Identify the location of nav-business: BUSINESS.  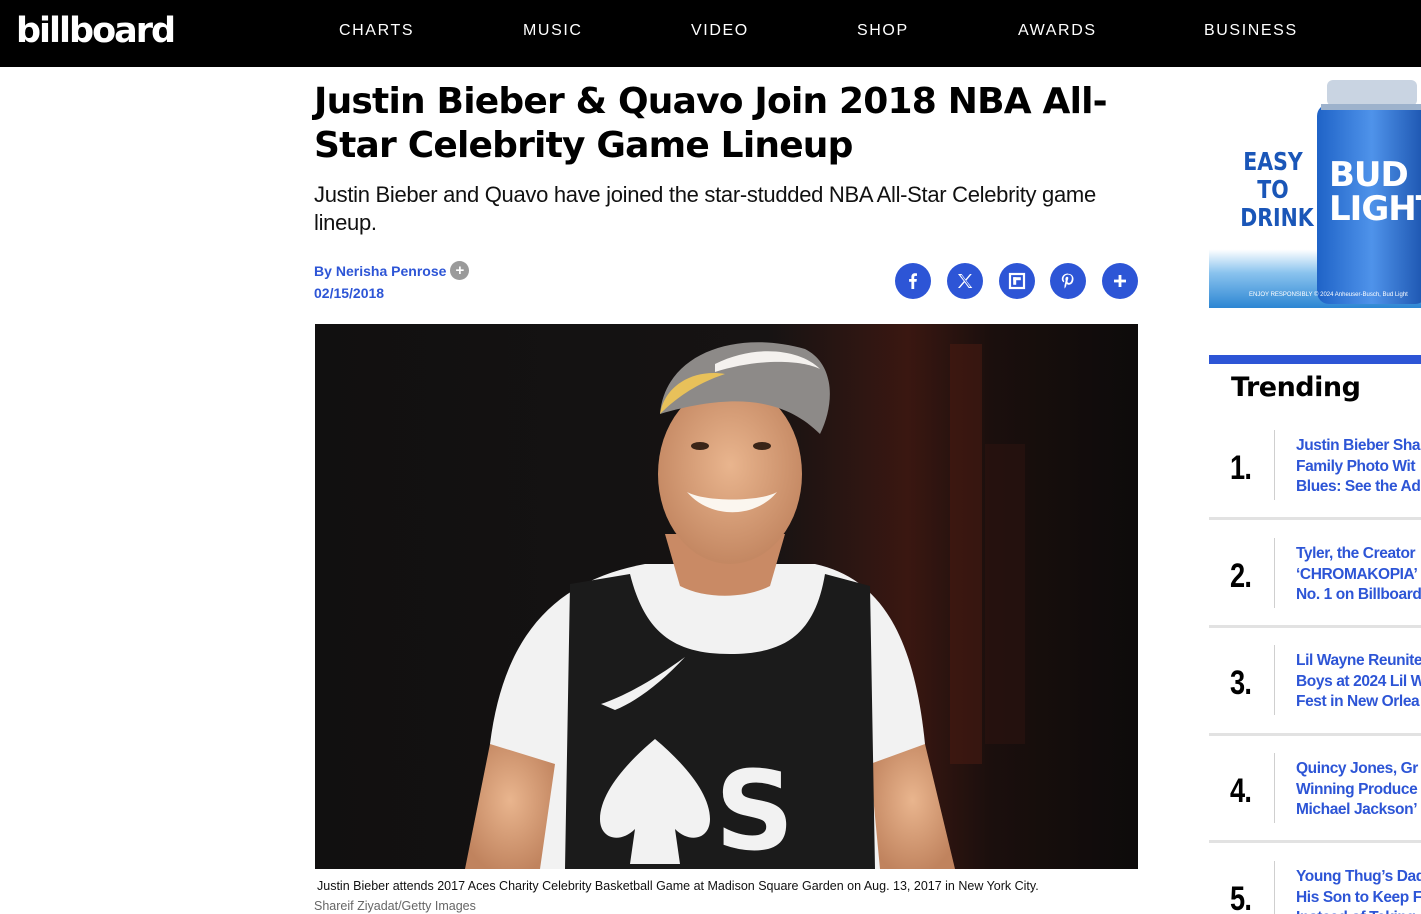
(1251, 31).